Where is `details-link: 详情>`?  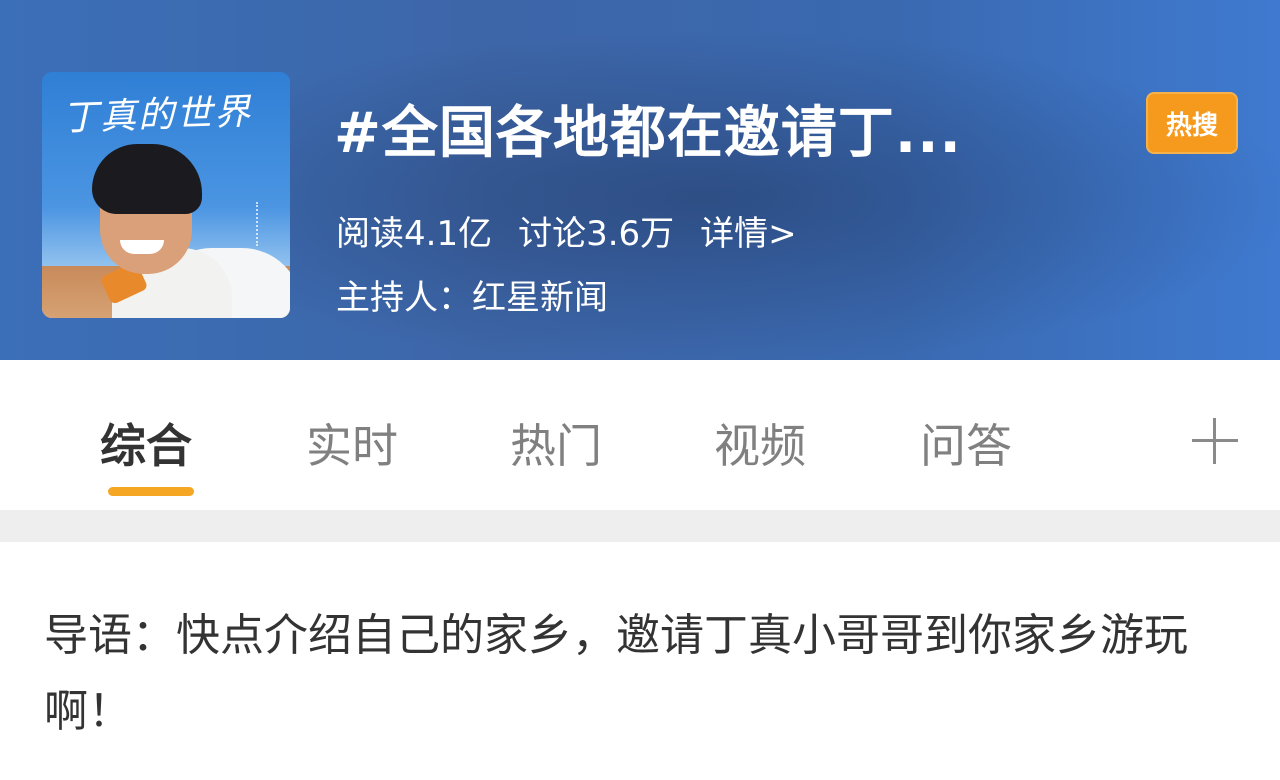
details-link: 详情> is located at coordinates (748, 230).